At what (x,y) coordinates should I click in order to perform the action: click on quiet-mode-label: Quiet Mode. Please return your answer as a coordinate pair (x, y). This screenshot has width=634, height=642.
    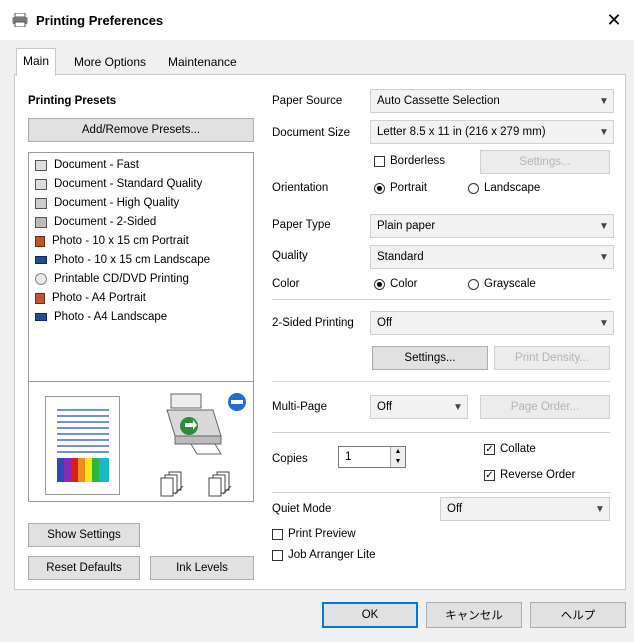
    Looking at the image, I should click on (302, 509).